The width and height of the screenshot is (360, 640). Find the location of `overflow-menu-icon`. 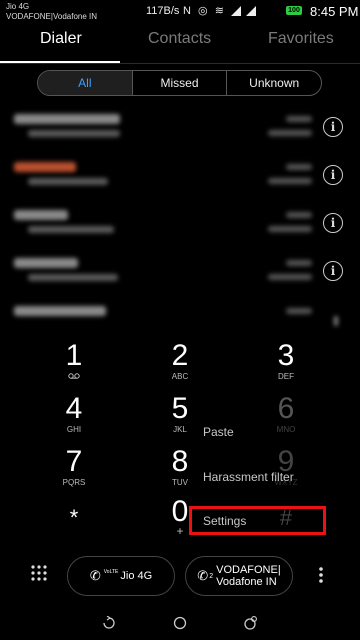

overflow-menu-icon is located at coordinates (321, 575).